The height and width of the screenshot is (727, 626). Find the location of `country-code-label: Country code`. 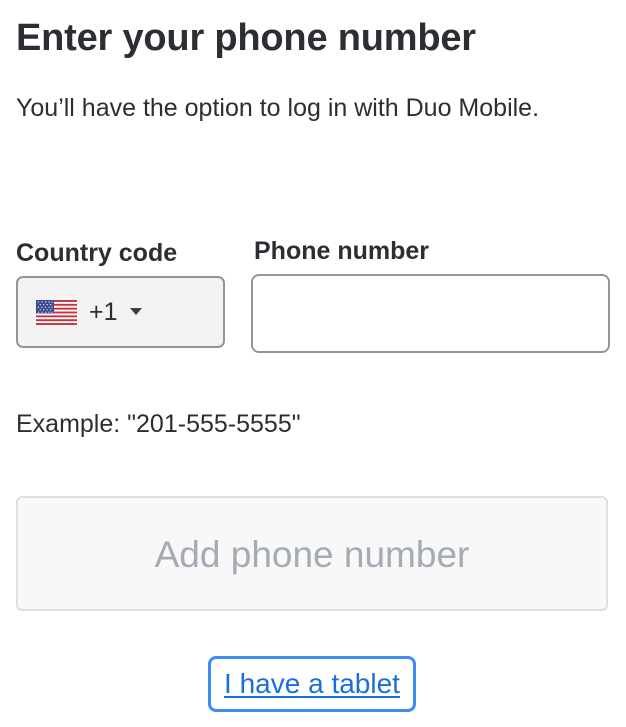

country-code-label: Country code is located at coordinates (97, 253).